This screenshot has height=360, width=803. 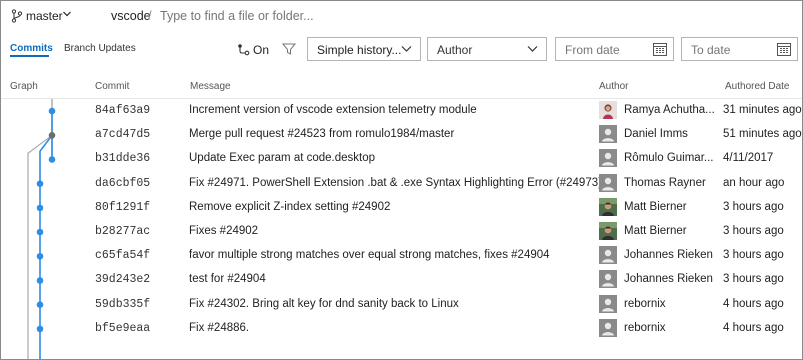 What do you see at coordinates (227, 279) in the screenshot?
I see `commit-message: test for #24904` at bounding box center [227, 279].